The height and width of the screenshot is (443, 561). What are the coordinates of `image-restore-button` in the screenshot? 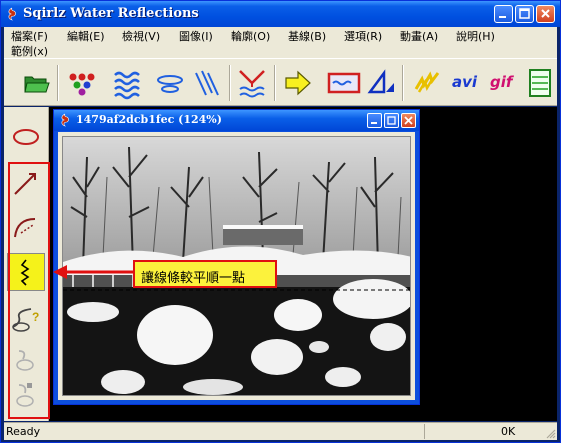 It's located at (391, 120).